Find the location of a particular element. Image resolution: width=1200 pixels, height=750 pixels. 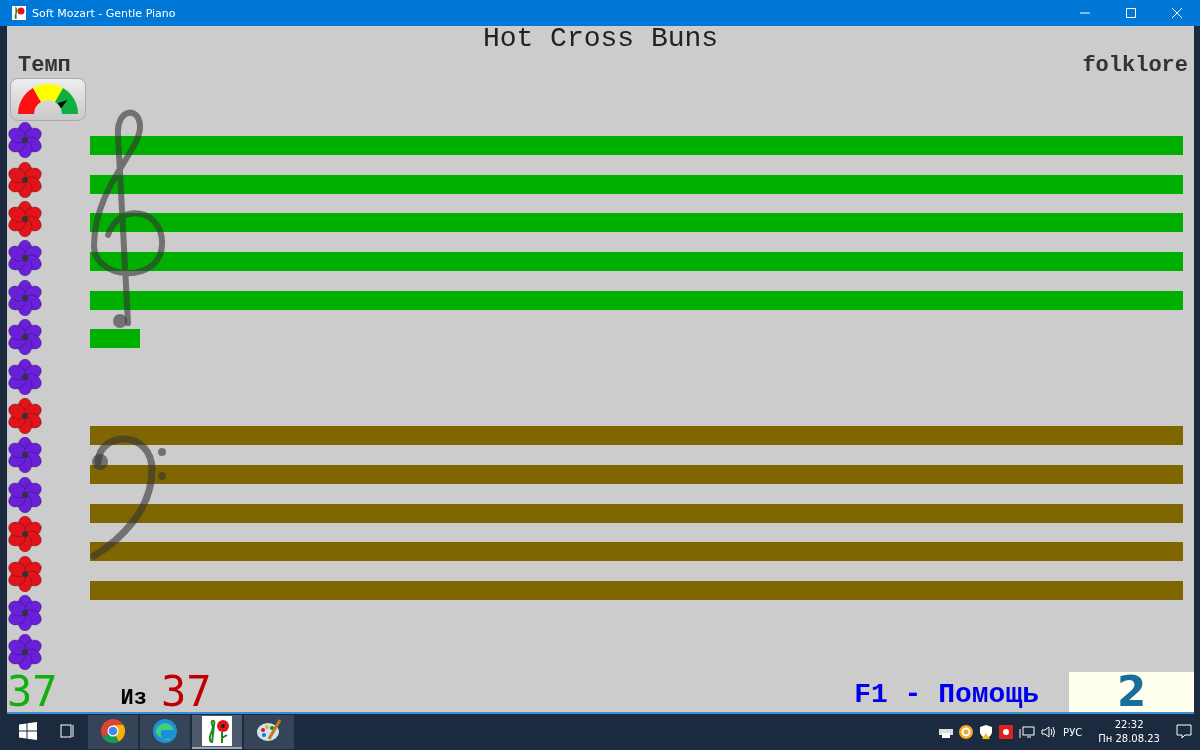

of-label: Из is located at coordinates (133, 699).